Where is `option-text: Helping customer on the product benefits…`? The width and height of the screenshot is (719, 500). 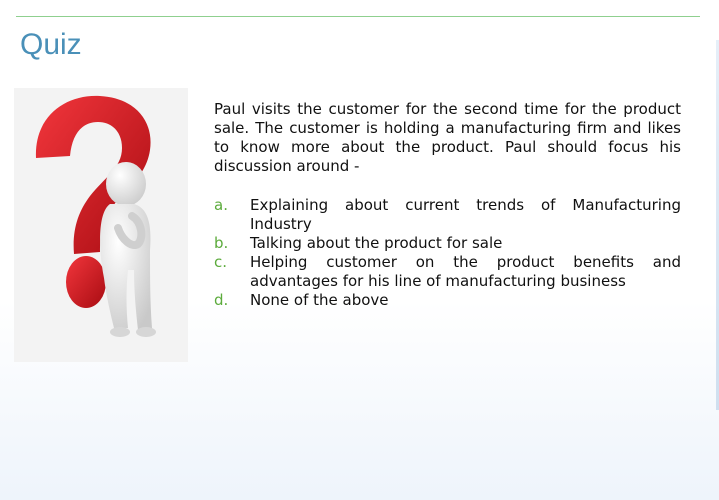
option-text: Helping customer on the product benefits… is located at coordinates (465, 271).